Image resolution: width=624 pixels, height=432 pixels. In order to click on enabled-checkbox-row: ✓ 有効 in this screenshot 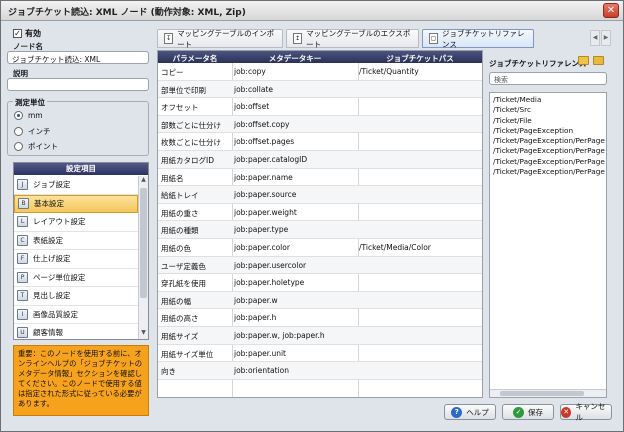, I will do `click(27, 33)`.